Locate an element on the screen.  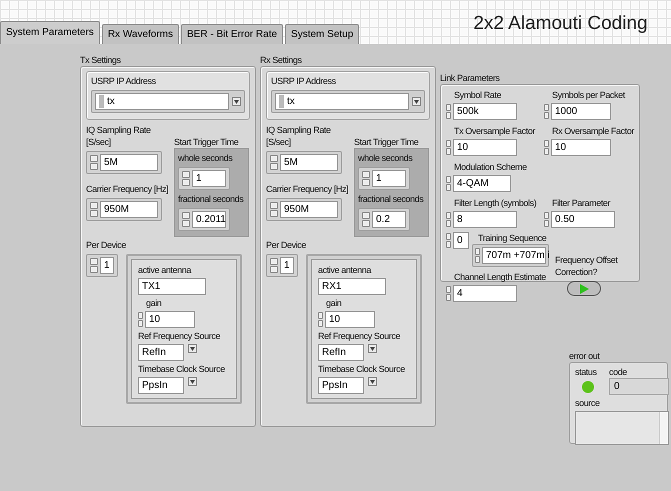
scrollbar is located at coordinates (663, 428).